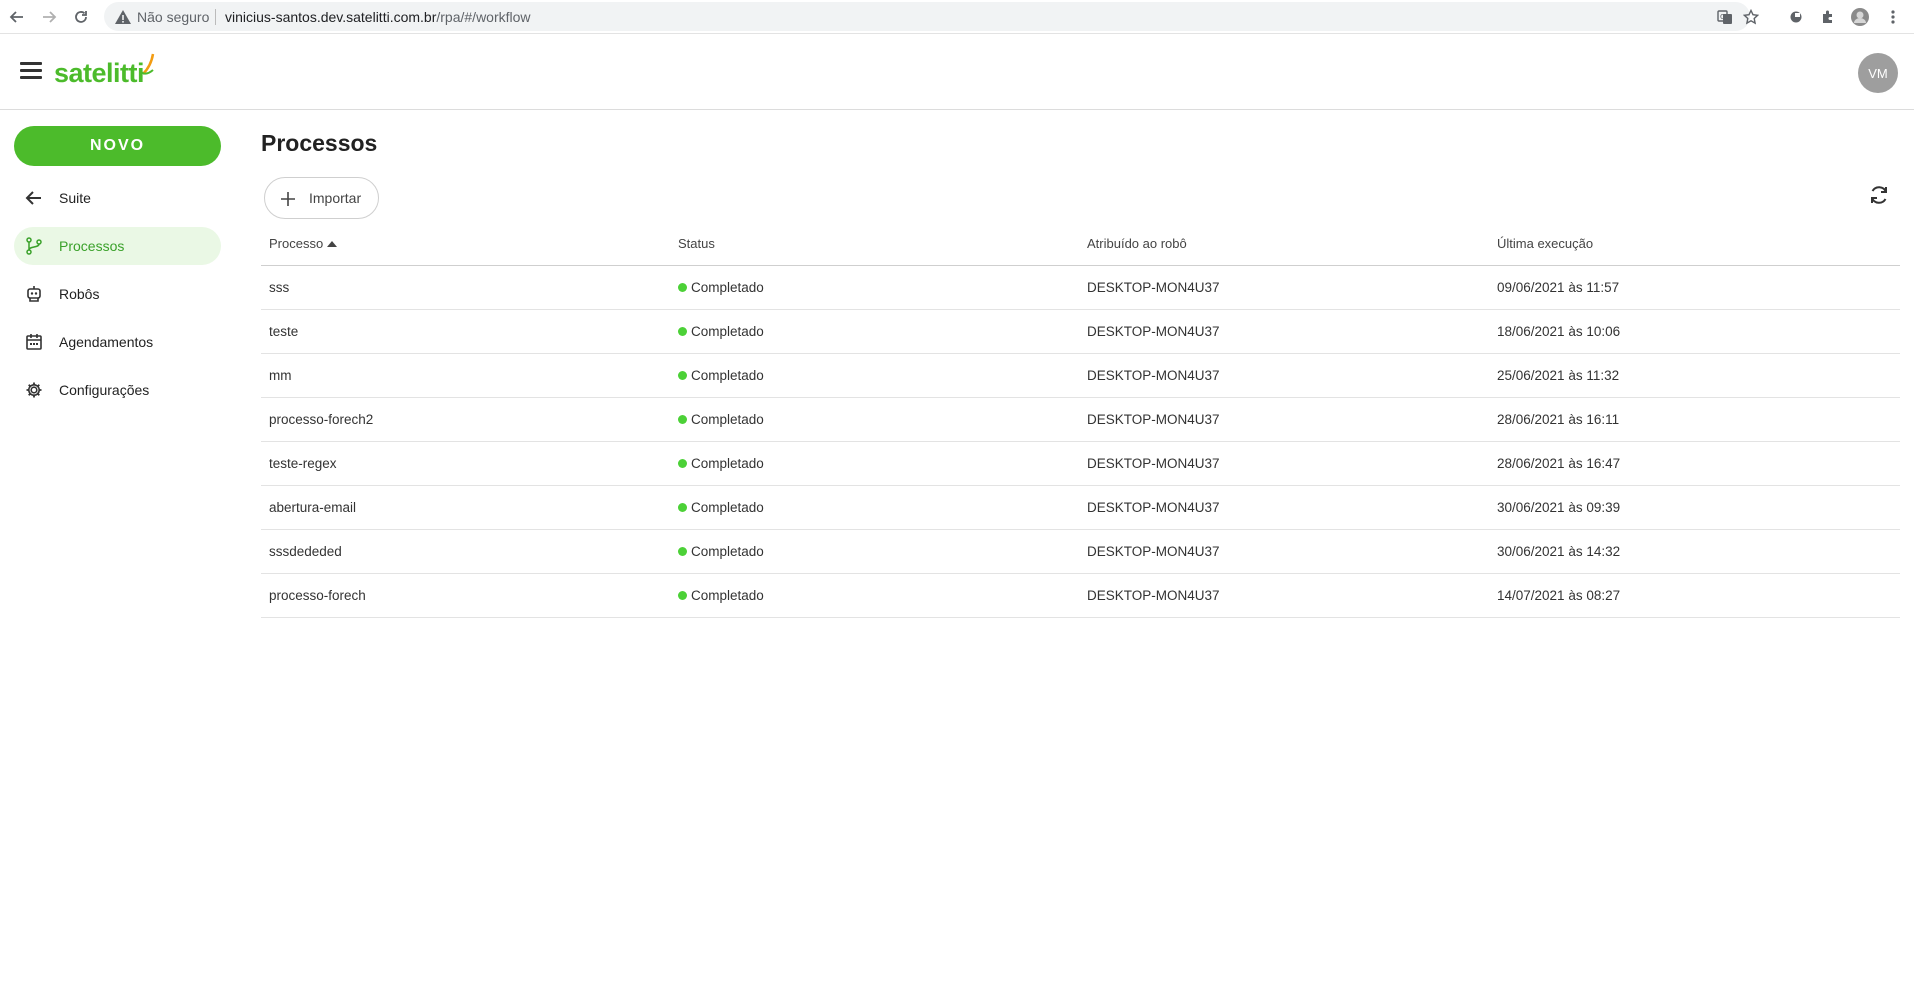 The height and width of the screenshot is (999, 1914). I want to click on extension-cloud-icon, so click(1796, 17).